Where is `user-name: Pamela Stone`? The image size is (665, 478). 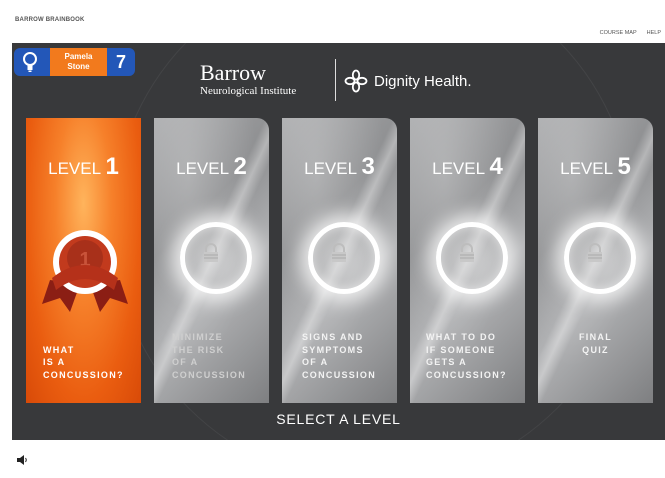
user-name: Pamela Stone is located at coordinates (78, 62).